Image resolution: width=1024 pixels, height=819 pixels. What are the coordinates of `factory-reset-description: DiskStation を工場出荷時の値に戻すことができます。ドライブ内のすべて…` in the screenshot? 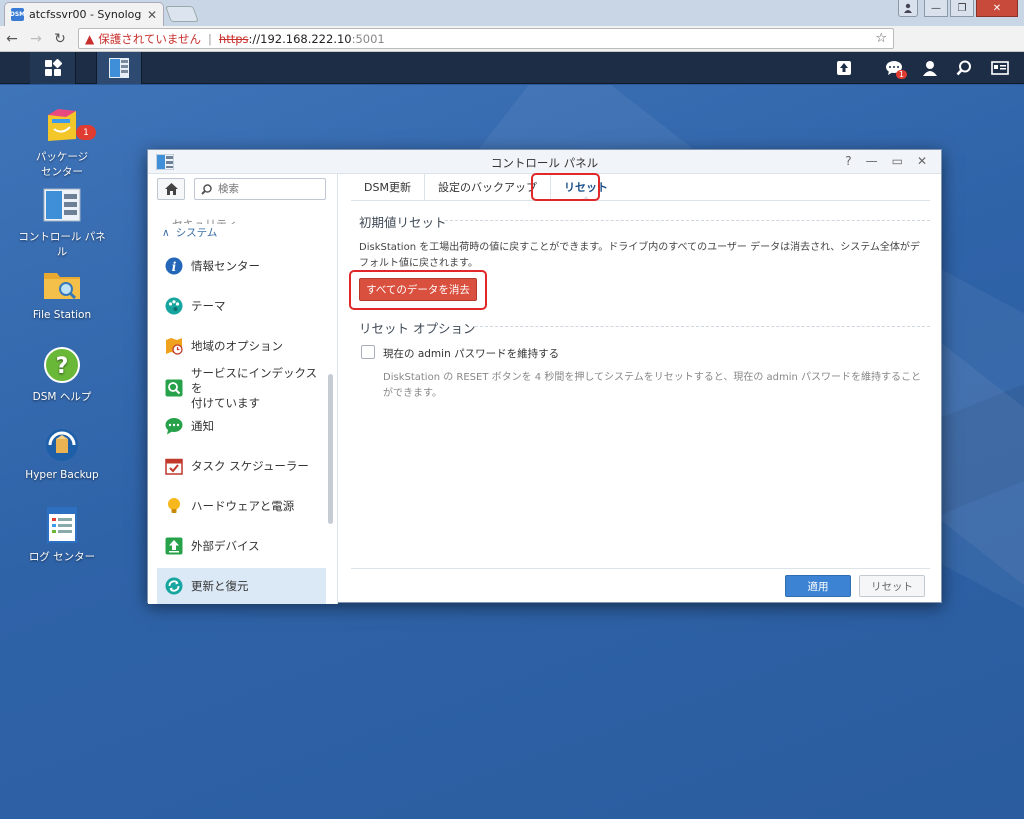 It's located at (639, 255).